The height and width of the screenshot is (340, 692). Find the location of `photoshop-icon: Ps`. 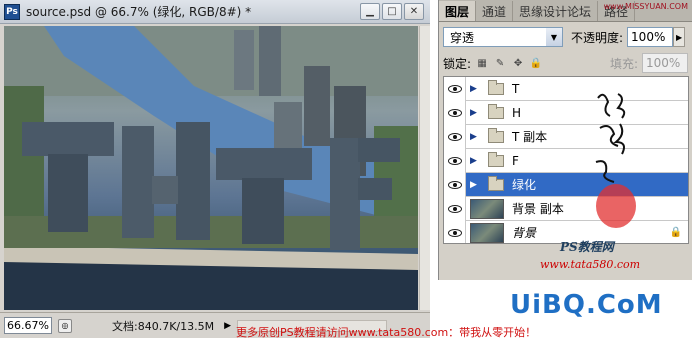

photoshop-icon: Ps is located at coordinates (12, 11).